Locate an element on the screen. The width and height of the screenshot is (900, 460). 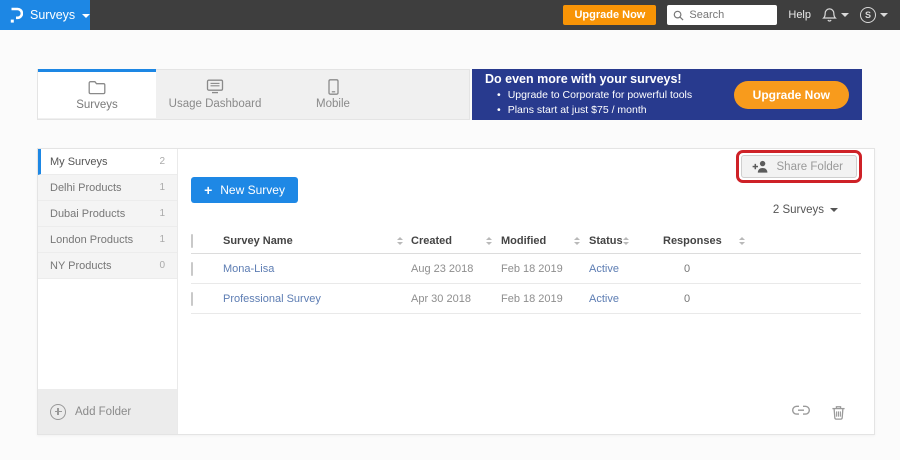
tab-label: Surveys is located at coordinates (97, 104).